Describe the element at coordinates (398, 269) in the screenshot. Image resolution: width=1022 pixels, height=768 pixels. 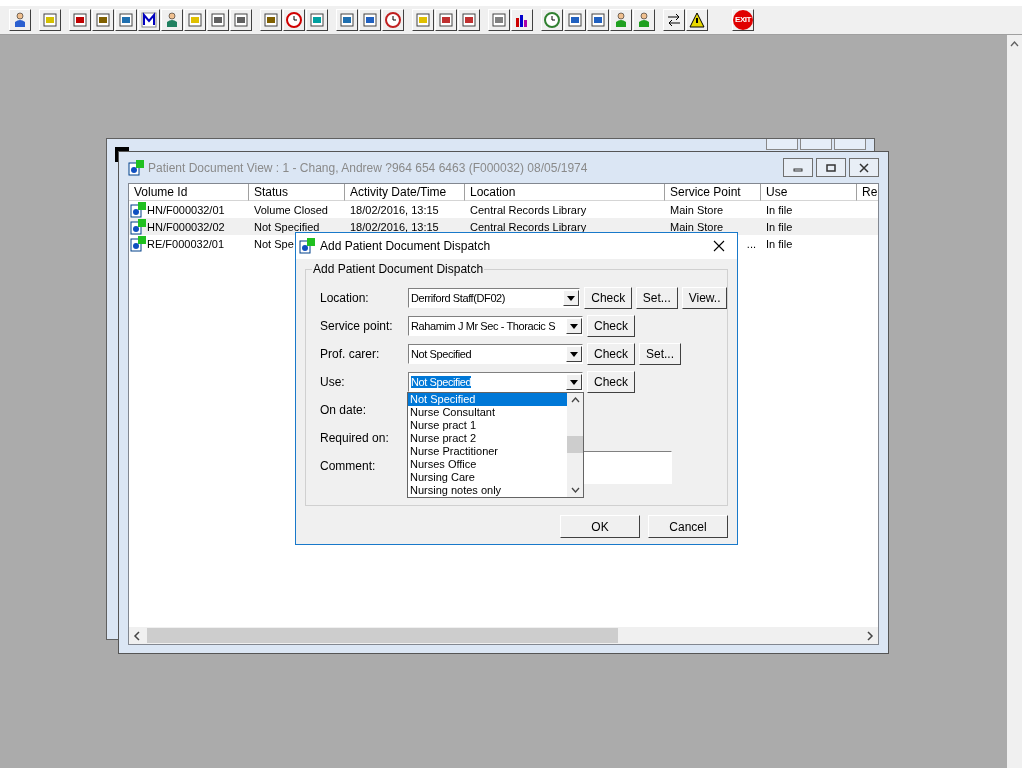
I see `group-title: Add Patient Document Dispatch` at that location.